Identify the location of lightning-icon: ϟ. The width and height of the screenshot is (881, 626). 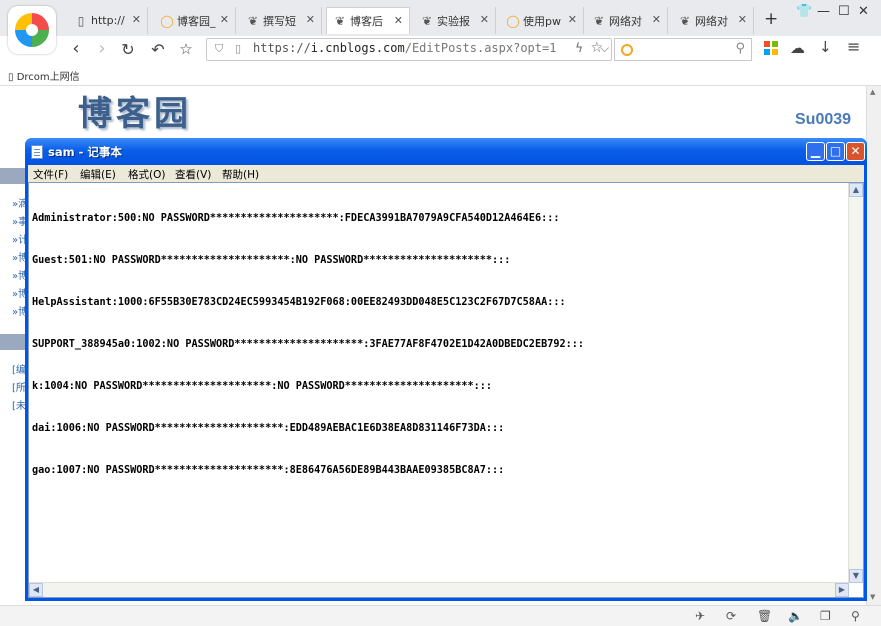
(579, 48).